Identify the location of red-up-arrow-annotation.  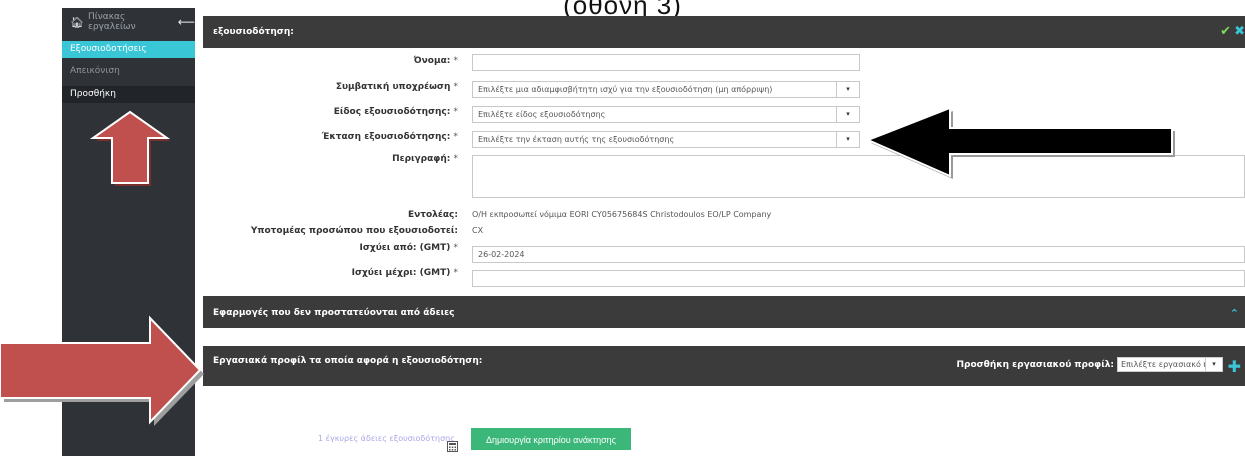
(130, 148).